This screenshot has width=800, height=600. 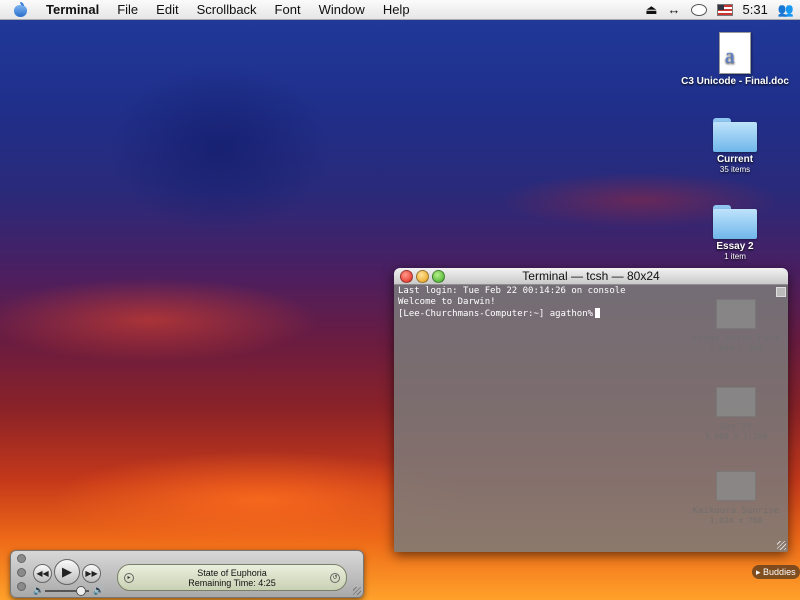 I want to click on apple-menu-icon, so click(x=20, y=9).